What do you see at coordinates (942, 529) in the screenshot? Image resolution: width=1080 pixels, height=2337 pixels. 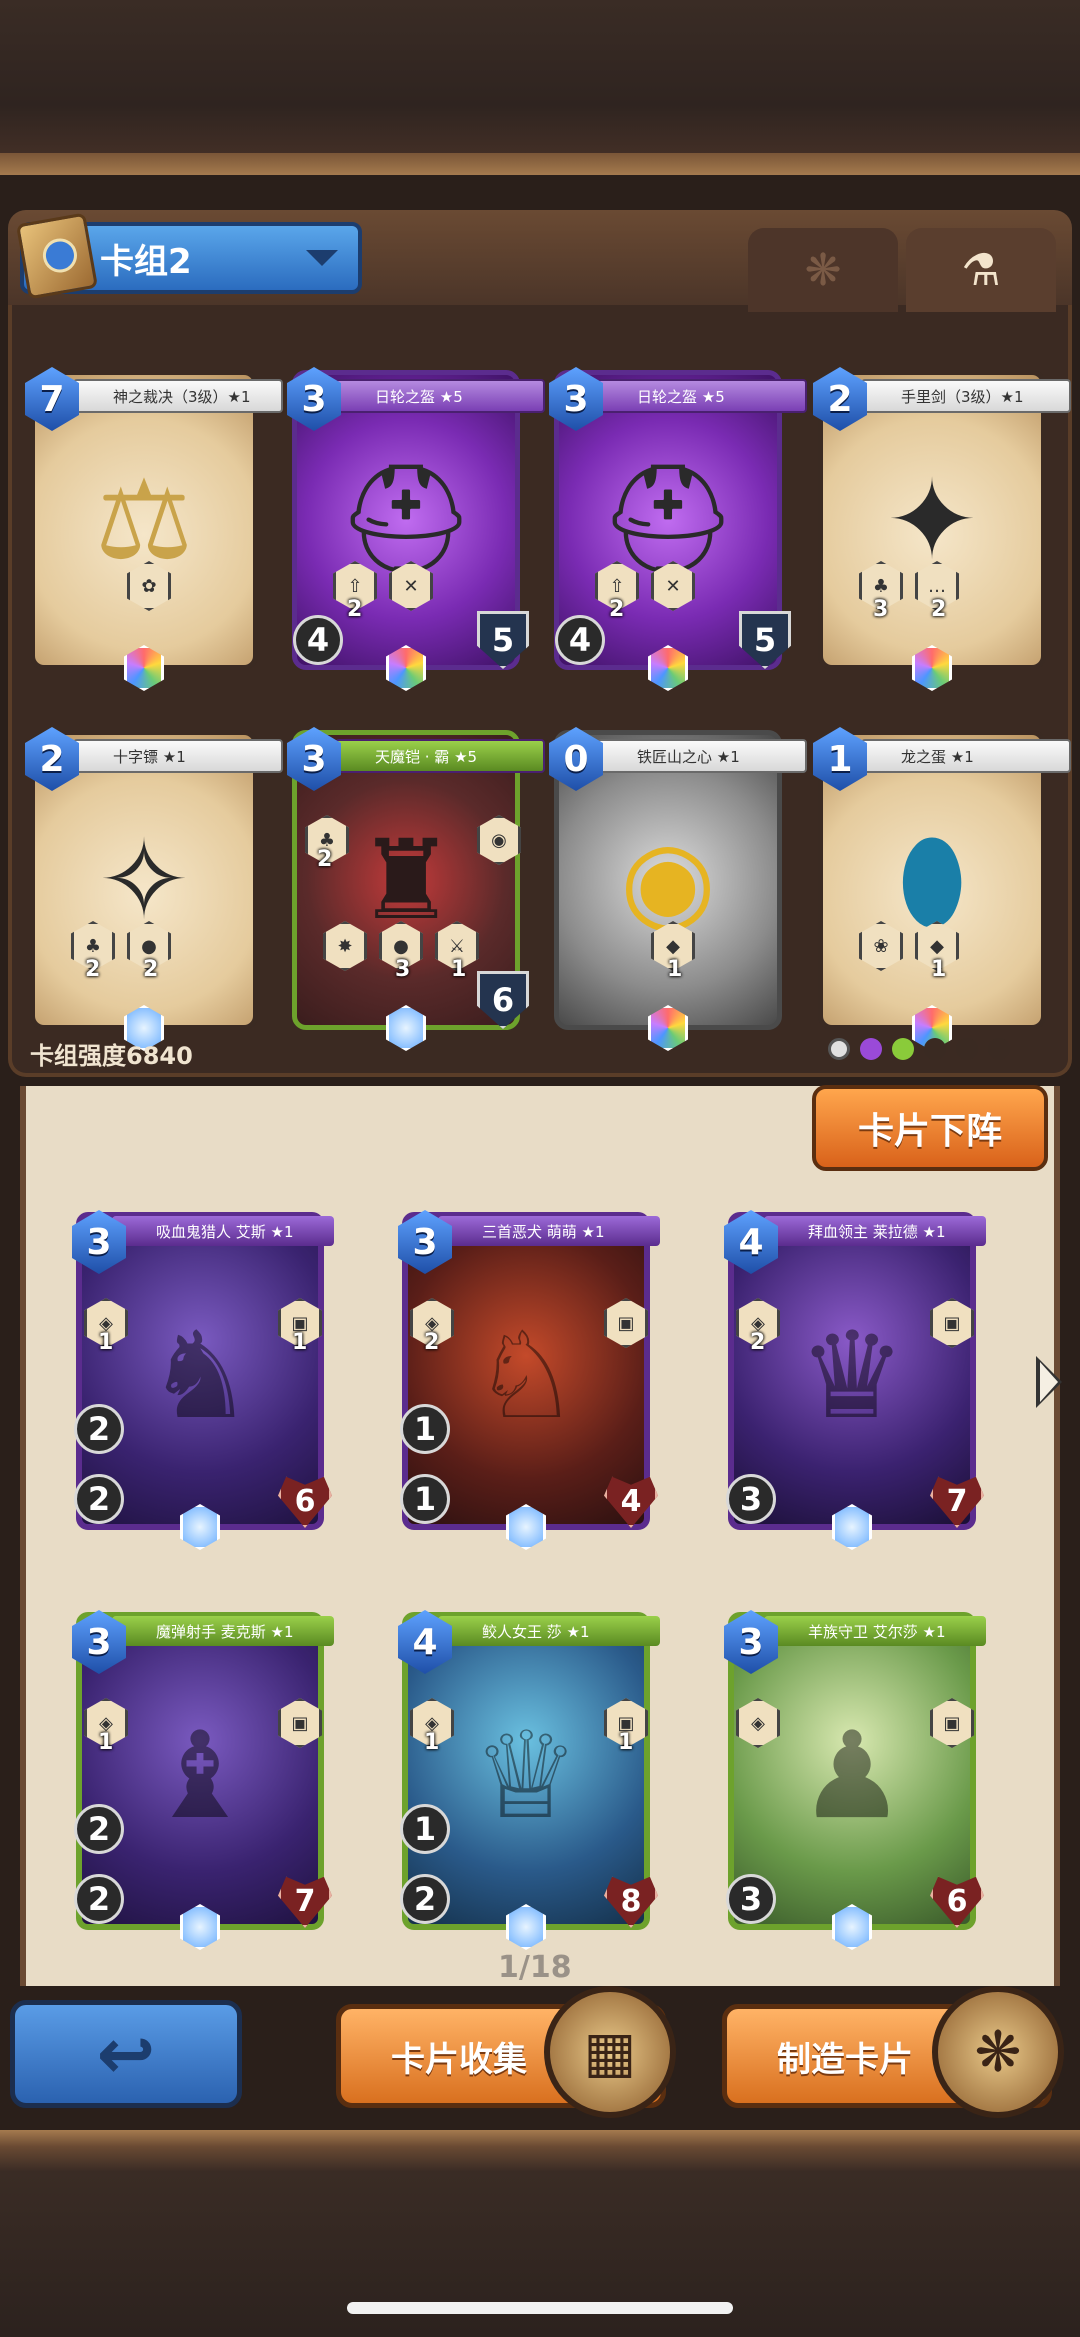 I see `deck-card: 手里剑（3级）★1 2 ✦ ♣ 3 … 2` at bounding box center [942, 529].